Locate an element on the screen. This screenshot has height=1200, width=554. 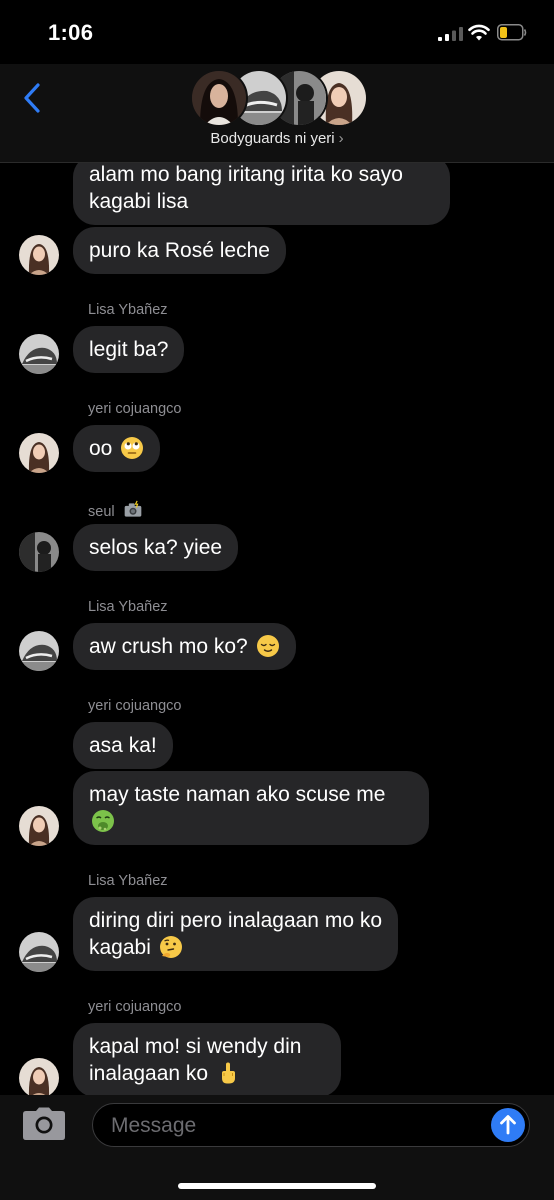
message-bubble: diring diri pero inalagaan mo ko kagabi is located at coordinates (235, 934).